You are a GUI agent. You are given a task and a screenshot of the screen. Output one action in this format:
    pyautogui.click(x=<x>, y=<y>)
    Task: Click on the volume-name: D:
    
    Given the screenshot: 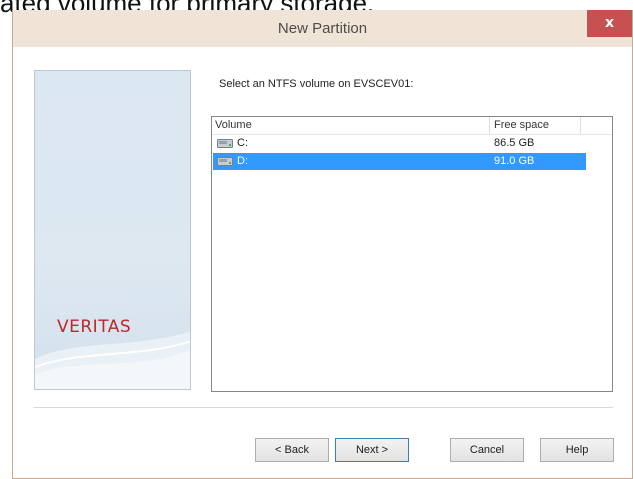 What is the action you would take?
    pyautogui.click(x=242, y=161)
    